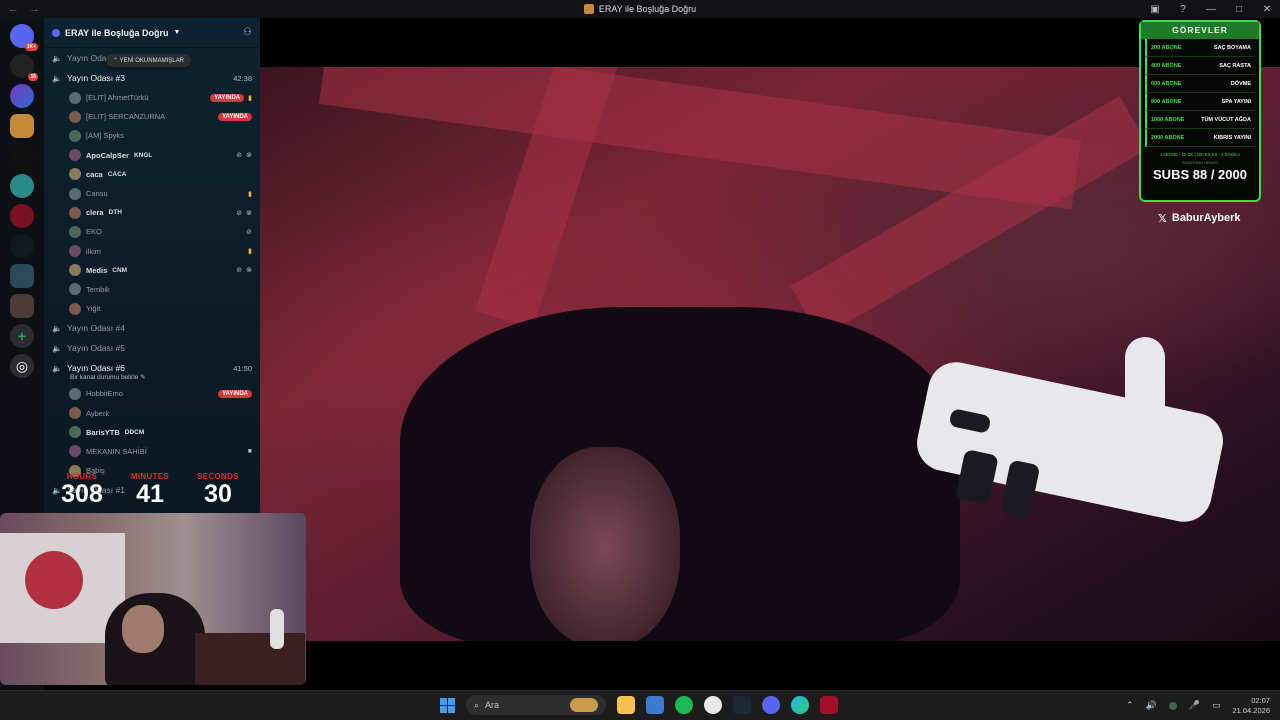  What do you see at coordinates (655, 705) in the screenshot?
I see `photos-icon` at bounding box center [655, 705].